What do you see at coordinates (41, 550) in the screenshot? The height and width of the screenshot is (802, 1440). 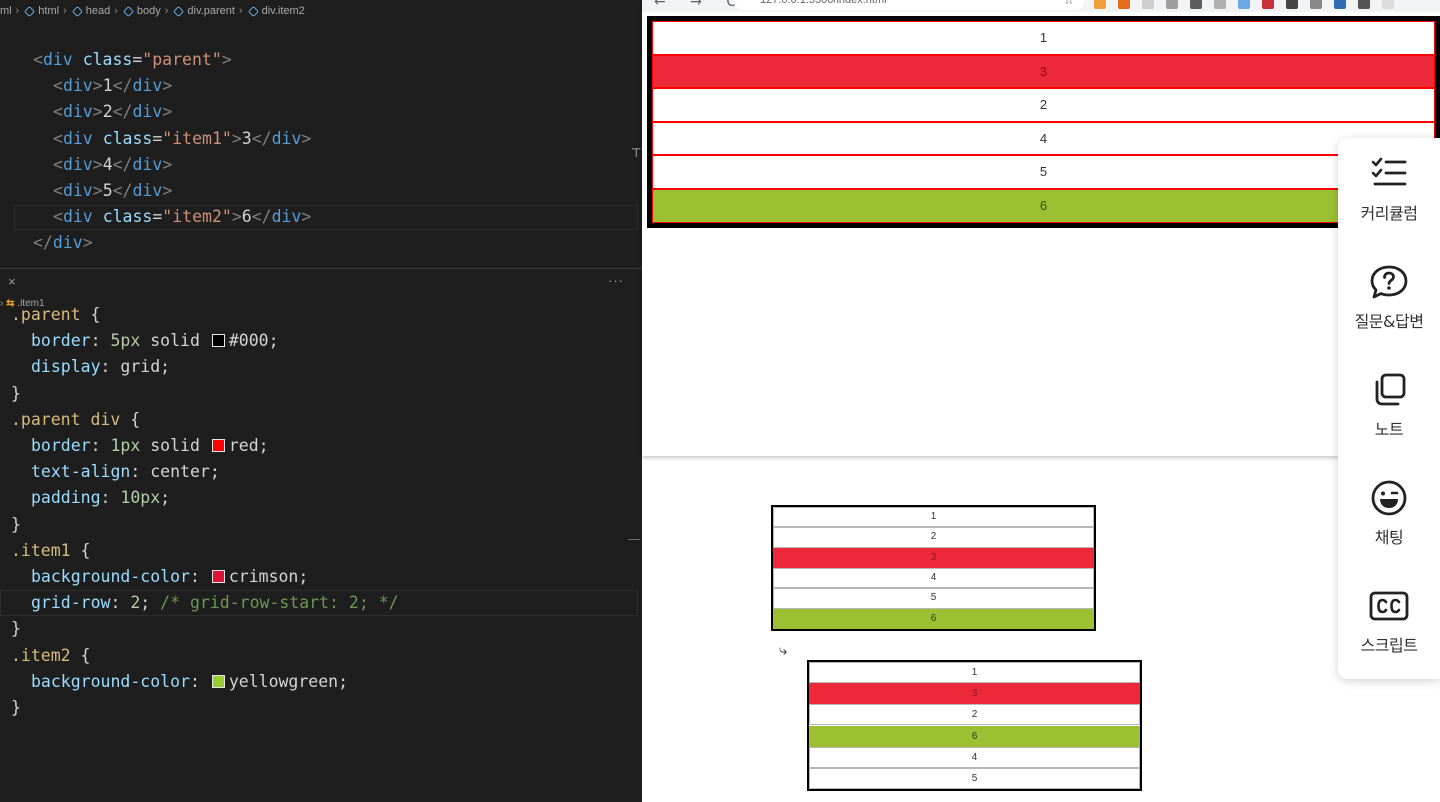 I see `code-token: .item1` at bounding box center [41, 550].